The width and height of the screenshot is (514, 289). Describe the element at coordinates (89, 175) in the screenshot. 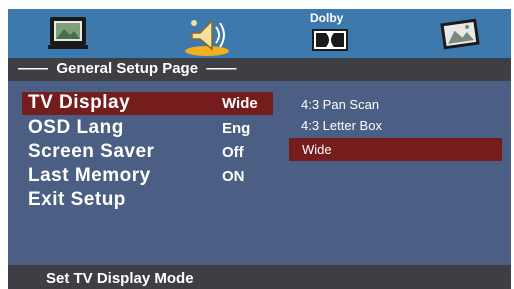

I see `menu-item-label: Last Memory` at that location.